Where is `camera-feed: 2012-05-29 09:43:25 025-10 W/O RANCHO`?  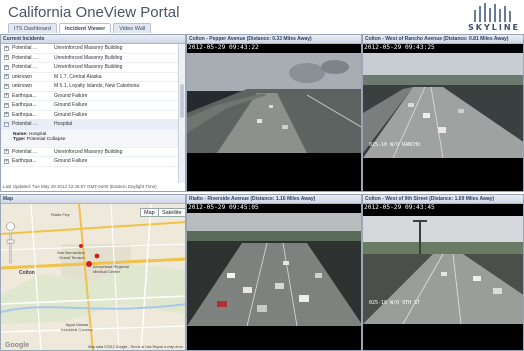
camera-feed: 2012-05-29 09:43:25 025-10 W/O RANCHO is located at coordinates (443, 117).